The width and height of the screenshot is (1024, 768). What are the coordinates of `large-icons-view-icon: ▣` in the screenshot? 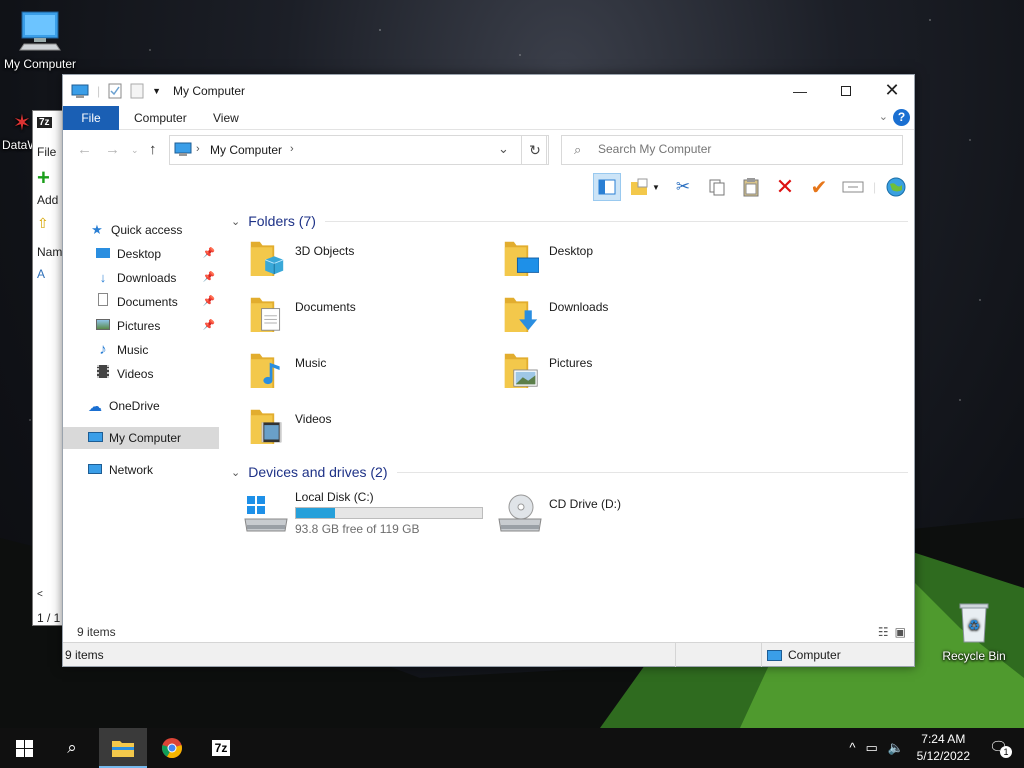 It's located at (900, 632).